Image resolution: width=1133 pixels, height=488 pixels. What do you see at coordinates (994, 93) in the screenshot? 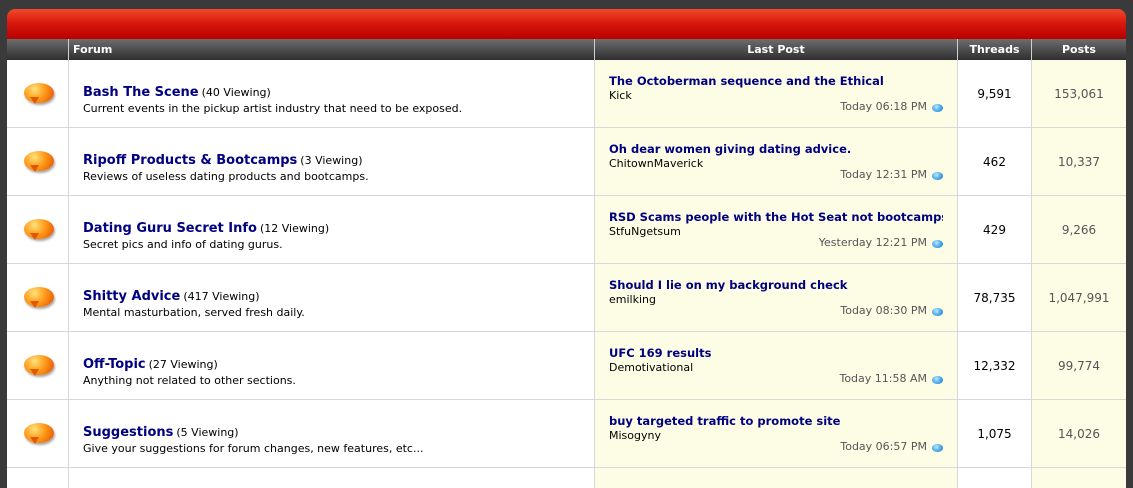
I see `thread-count: 9,591` at bounding box center [994, 93].